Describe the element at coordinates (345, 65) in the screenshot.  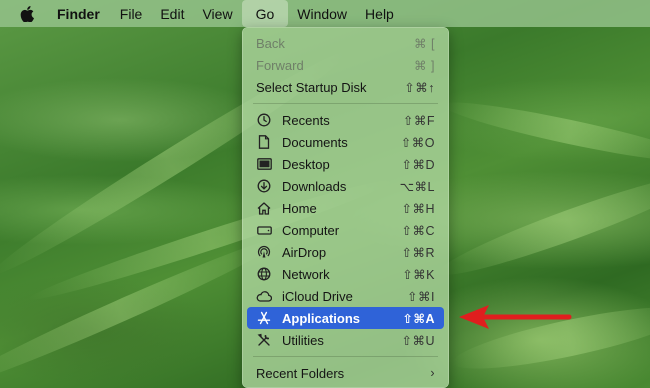
I see `menu-item-forward: Forward ⌘ ]` at that location.